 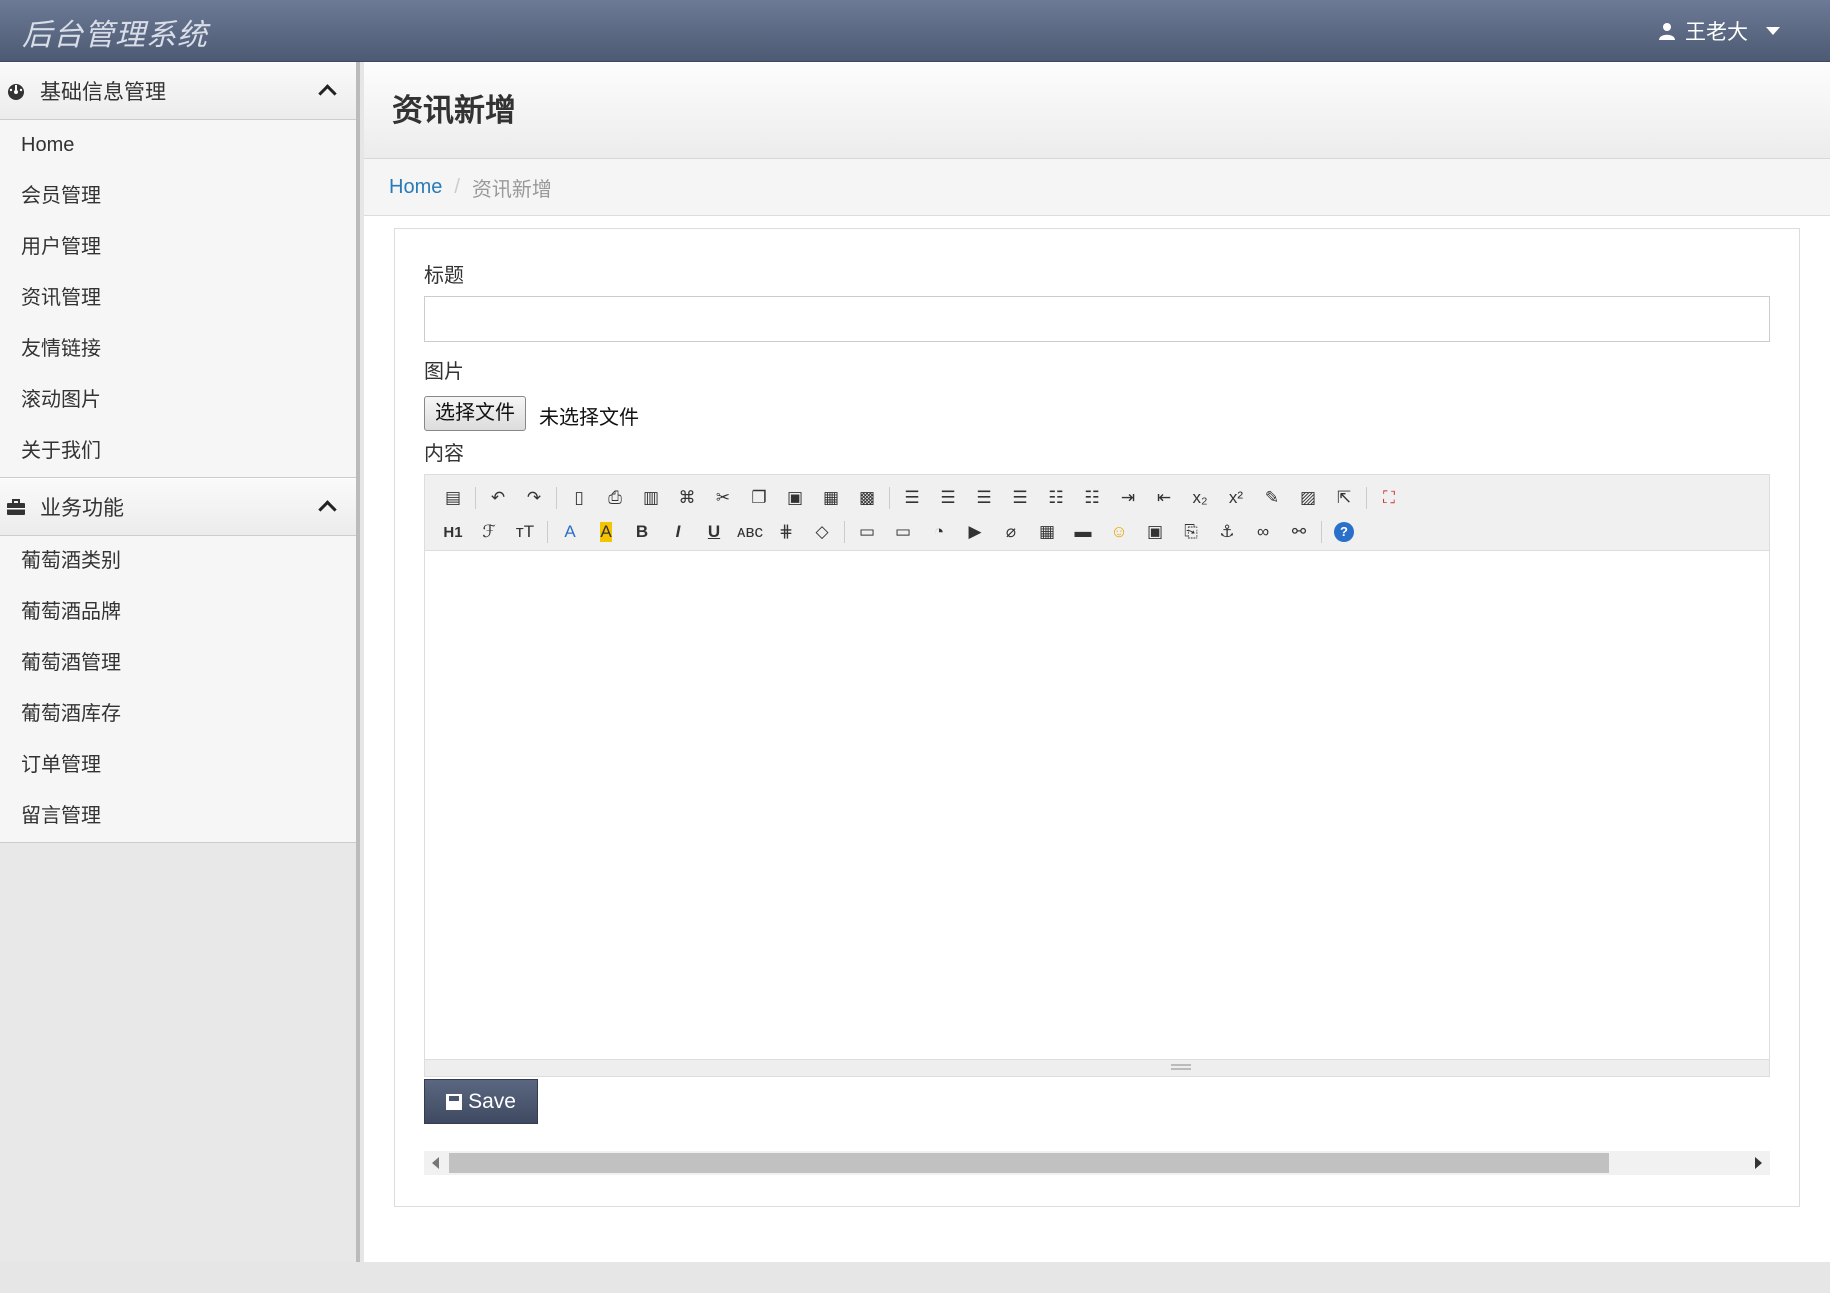 What do you see at coordinates (867, 532) in the screenshot?
I see `image-icon: ▭` at bounding box center [867, 532].